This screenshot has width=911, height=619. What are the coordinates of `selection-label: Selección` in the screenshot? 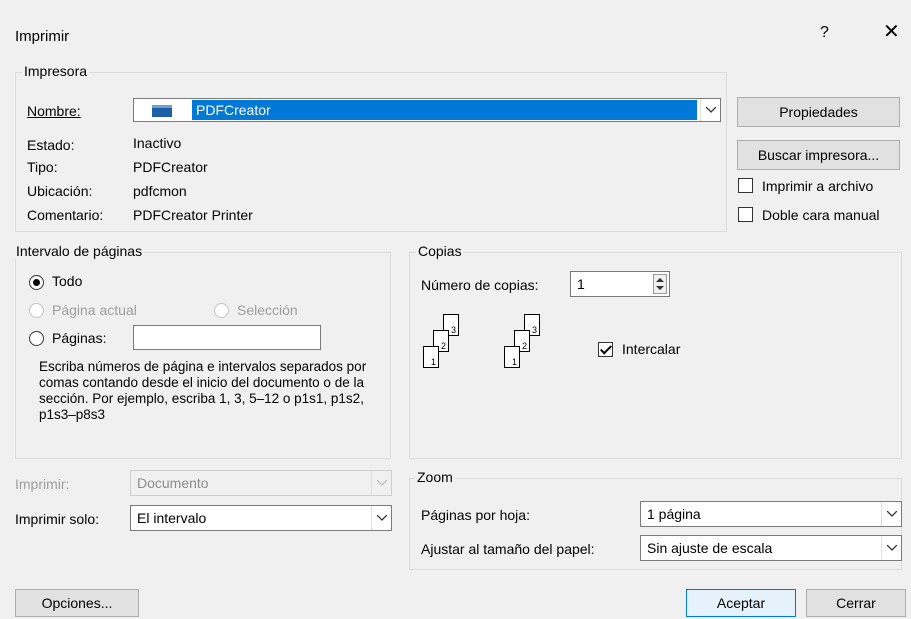 It's located at (267, 310).